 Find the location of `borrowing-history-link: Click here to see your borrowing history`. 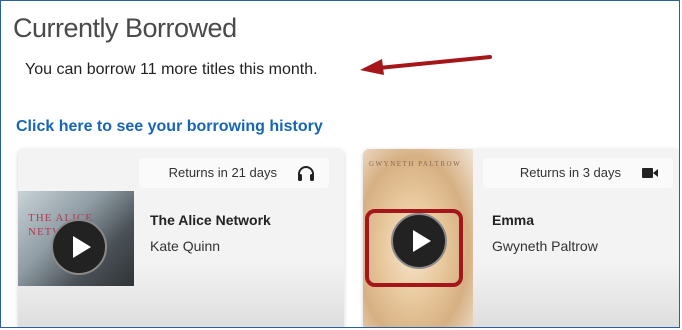

borrowing-history-link: Click here to see your borrowing history is located at coordinates (169, 127).